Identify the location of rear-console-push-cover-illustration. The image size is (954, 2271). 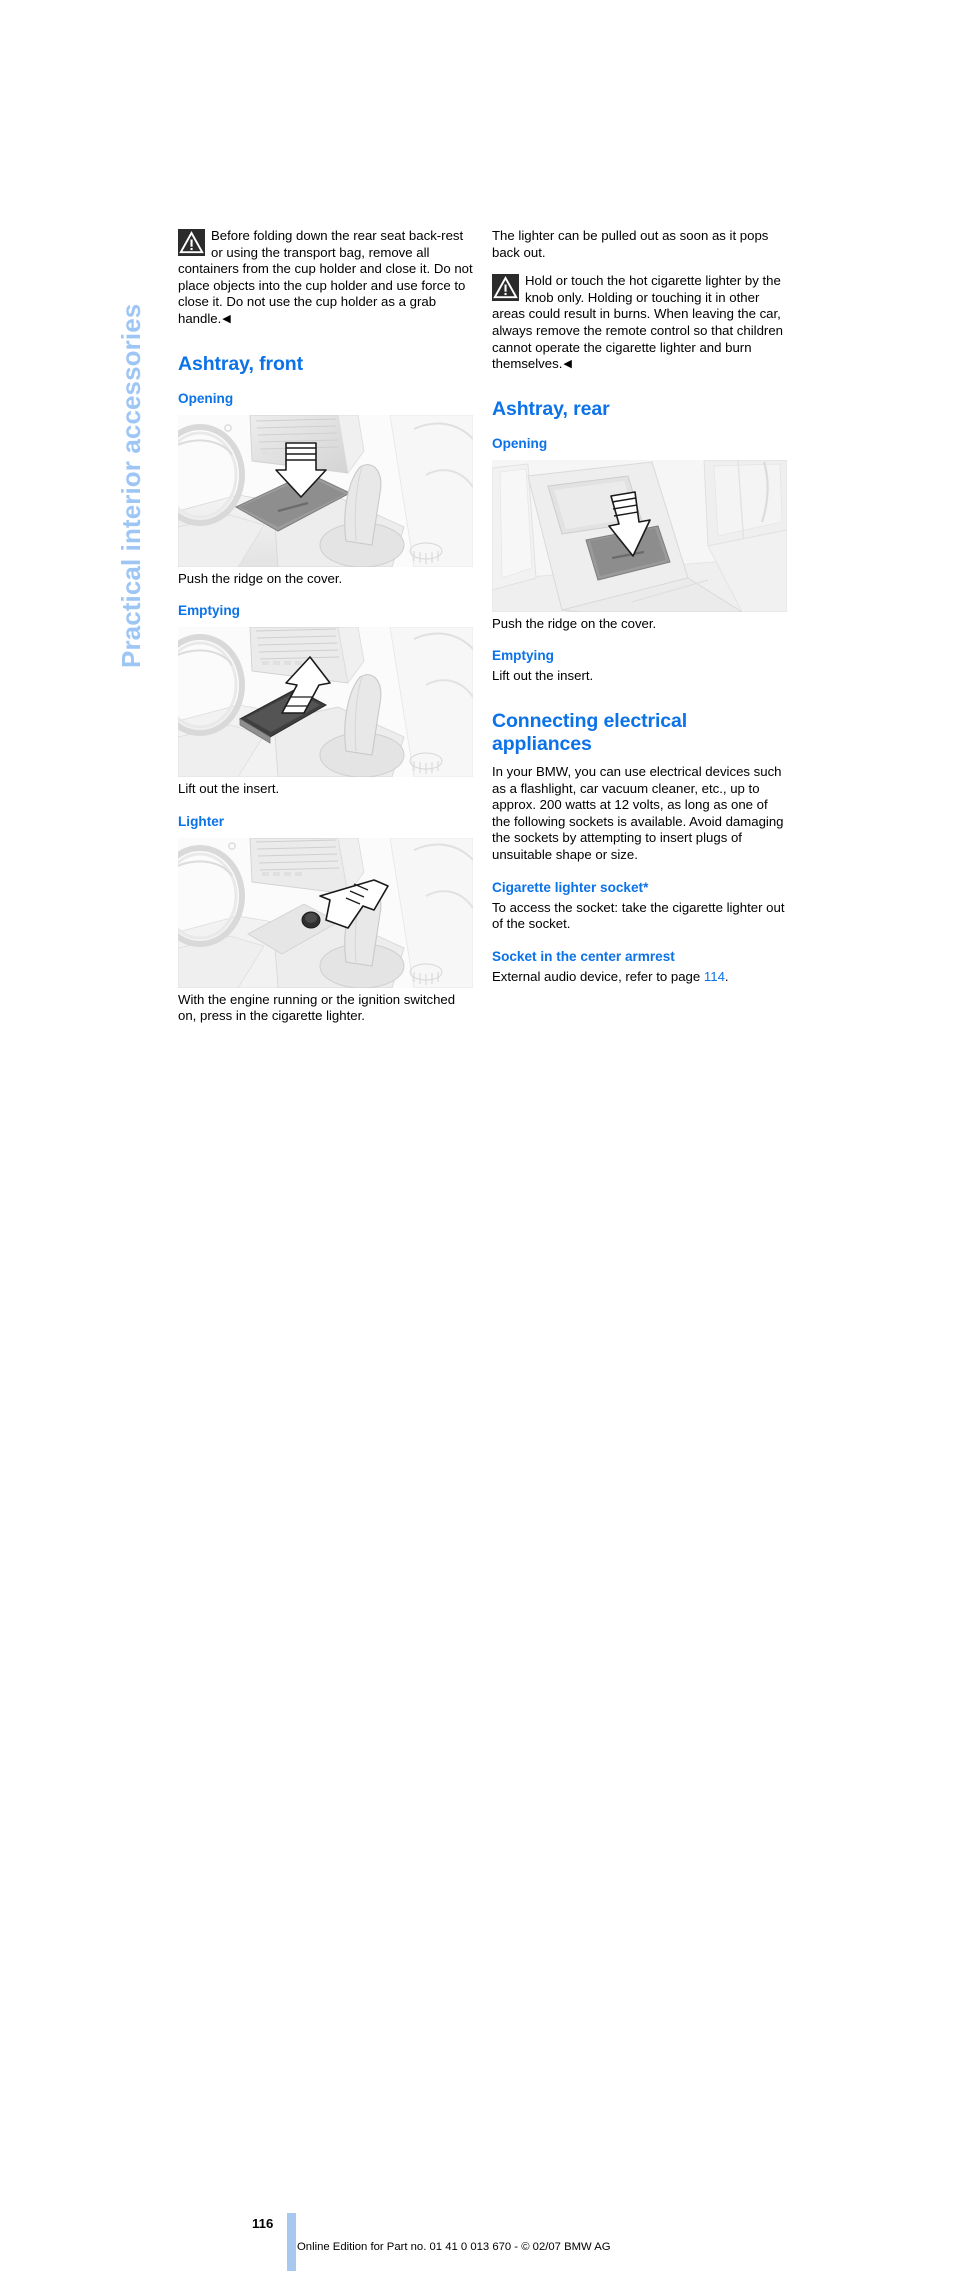
(639, 535).